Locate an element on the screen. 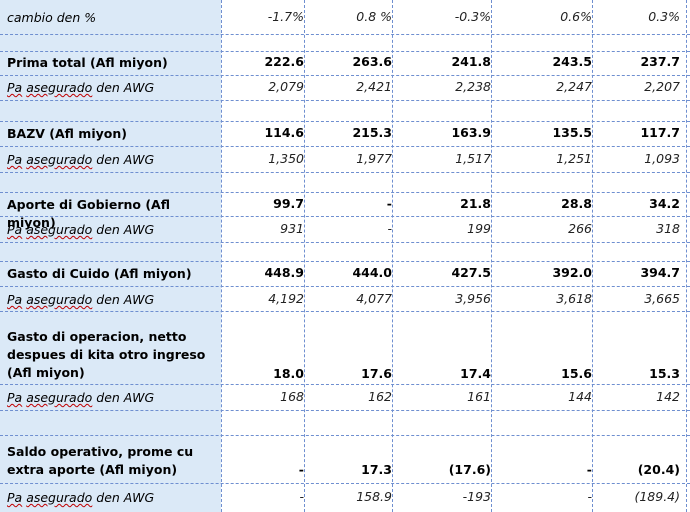 Image resolution: width=690 pixels, height=512 pixels. cell: 34.2 is located at coordinates (664, 203).